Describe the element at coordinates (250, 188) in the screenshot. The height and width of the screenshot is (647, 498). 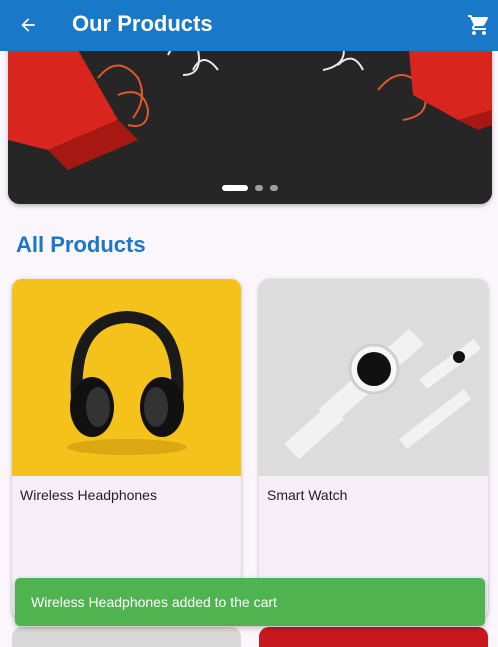
I see `carousel-indicator` at that location.